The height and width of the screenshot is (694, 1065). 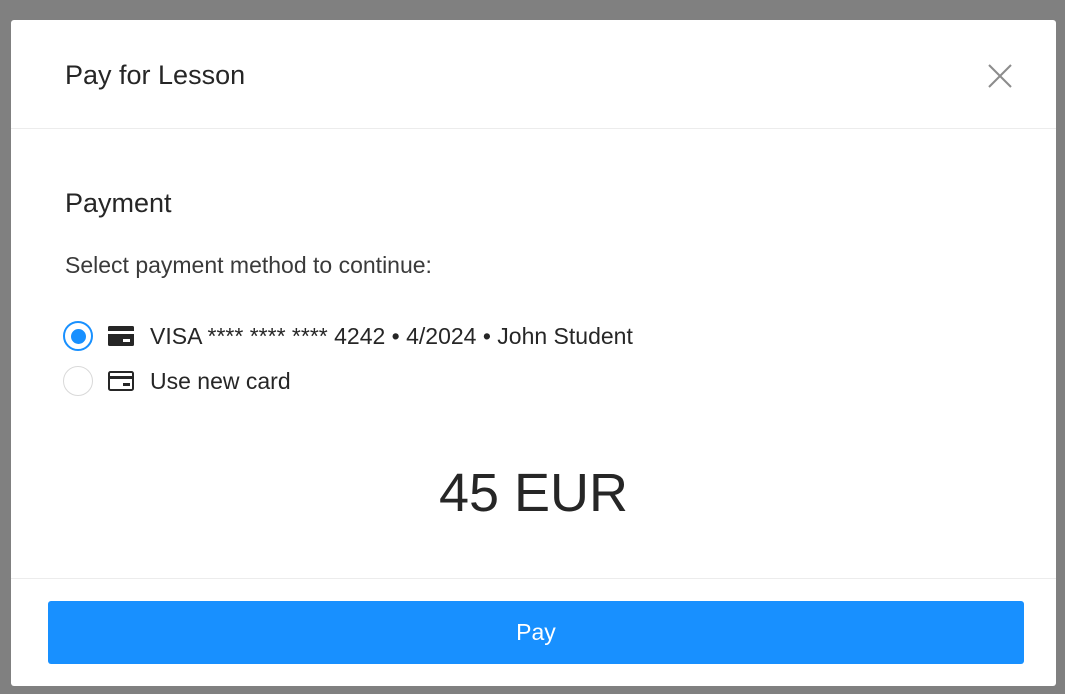 I want to click on payment-instruction: Select payment method to continue:, so click(x=248, y=265).